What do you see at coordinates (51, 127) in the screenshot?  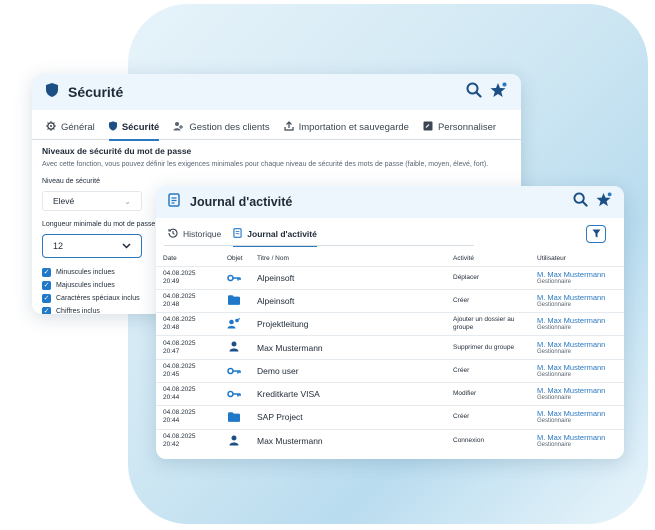 I see `gear-icon` at bounding box center [51, 127].